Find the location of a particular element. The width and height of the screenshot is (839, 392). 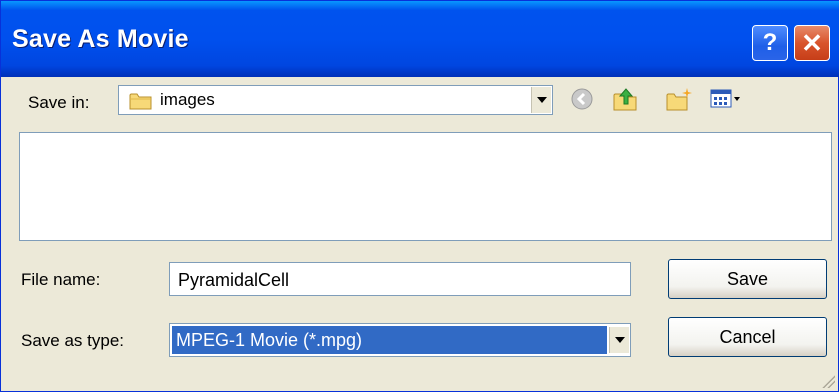

save-as-type-value: MPEG-1 Movie (*.mpg) is located at coordinates (269, 340).